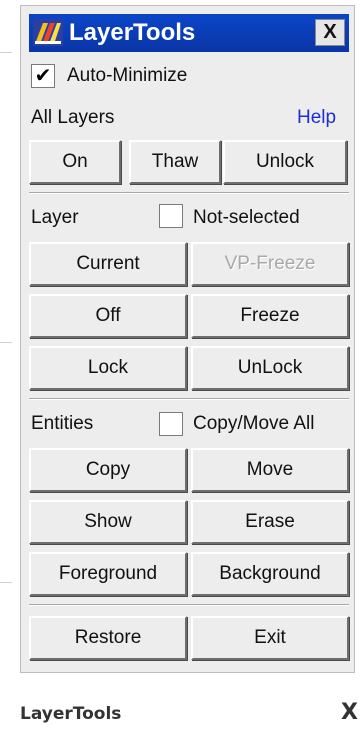  I want to click on layer-label: Layer, so click(55, 217).